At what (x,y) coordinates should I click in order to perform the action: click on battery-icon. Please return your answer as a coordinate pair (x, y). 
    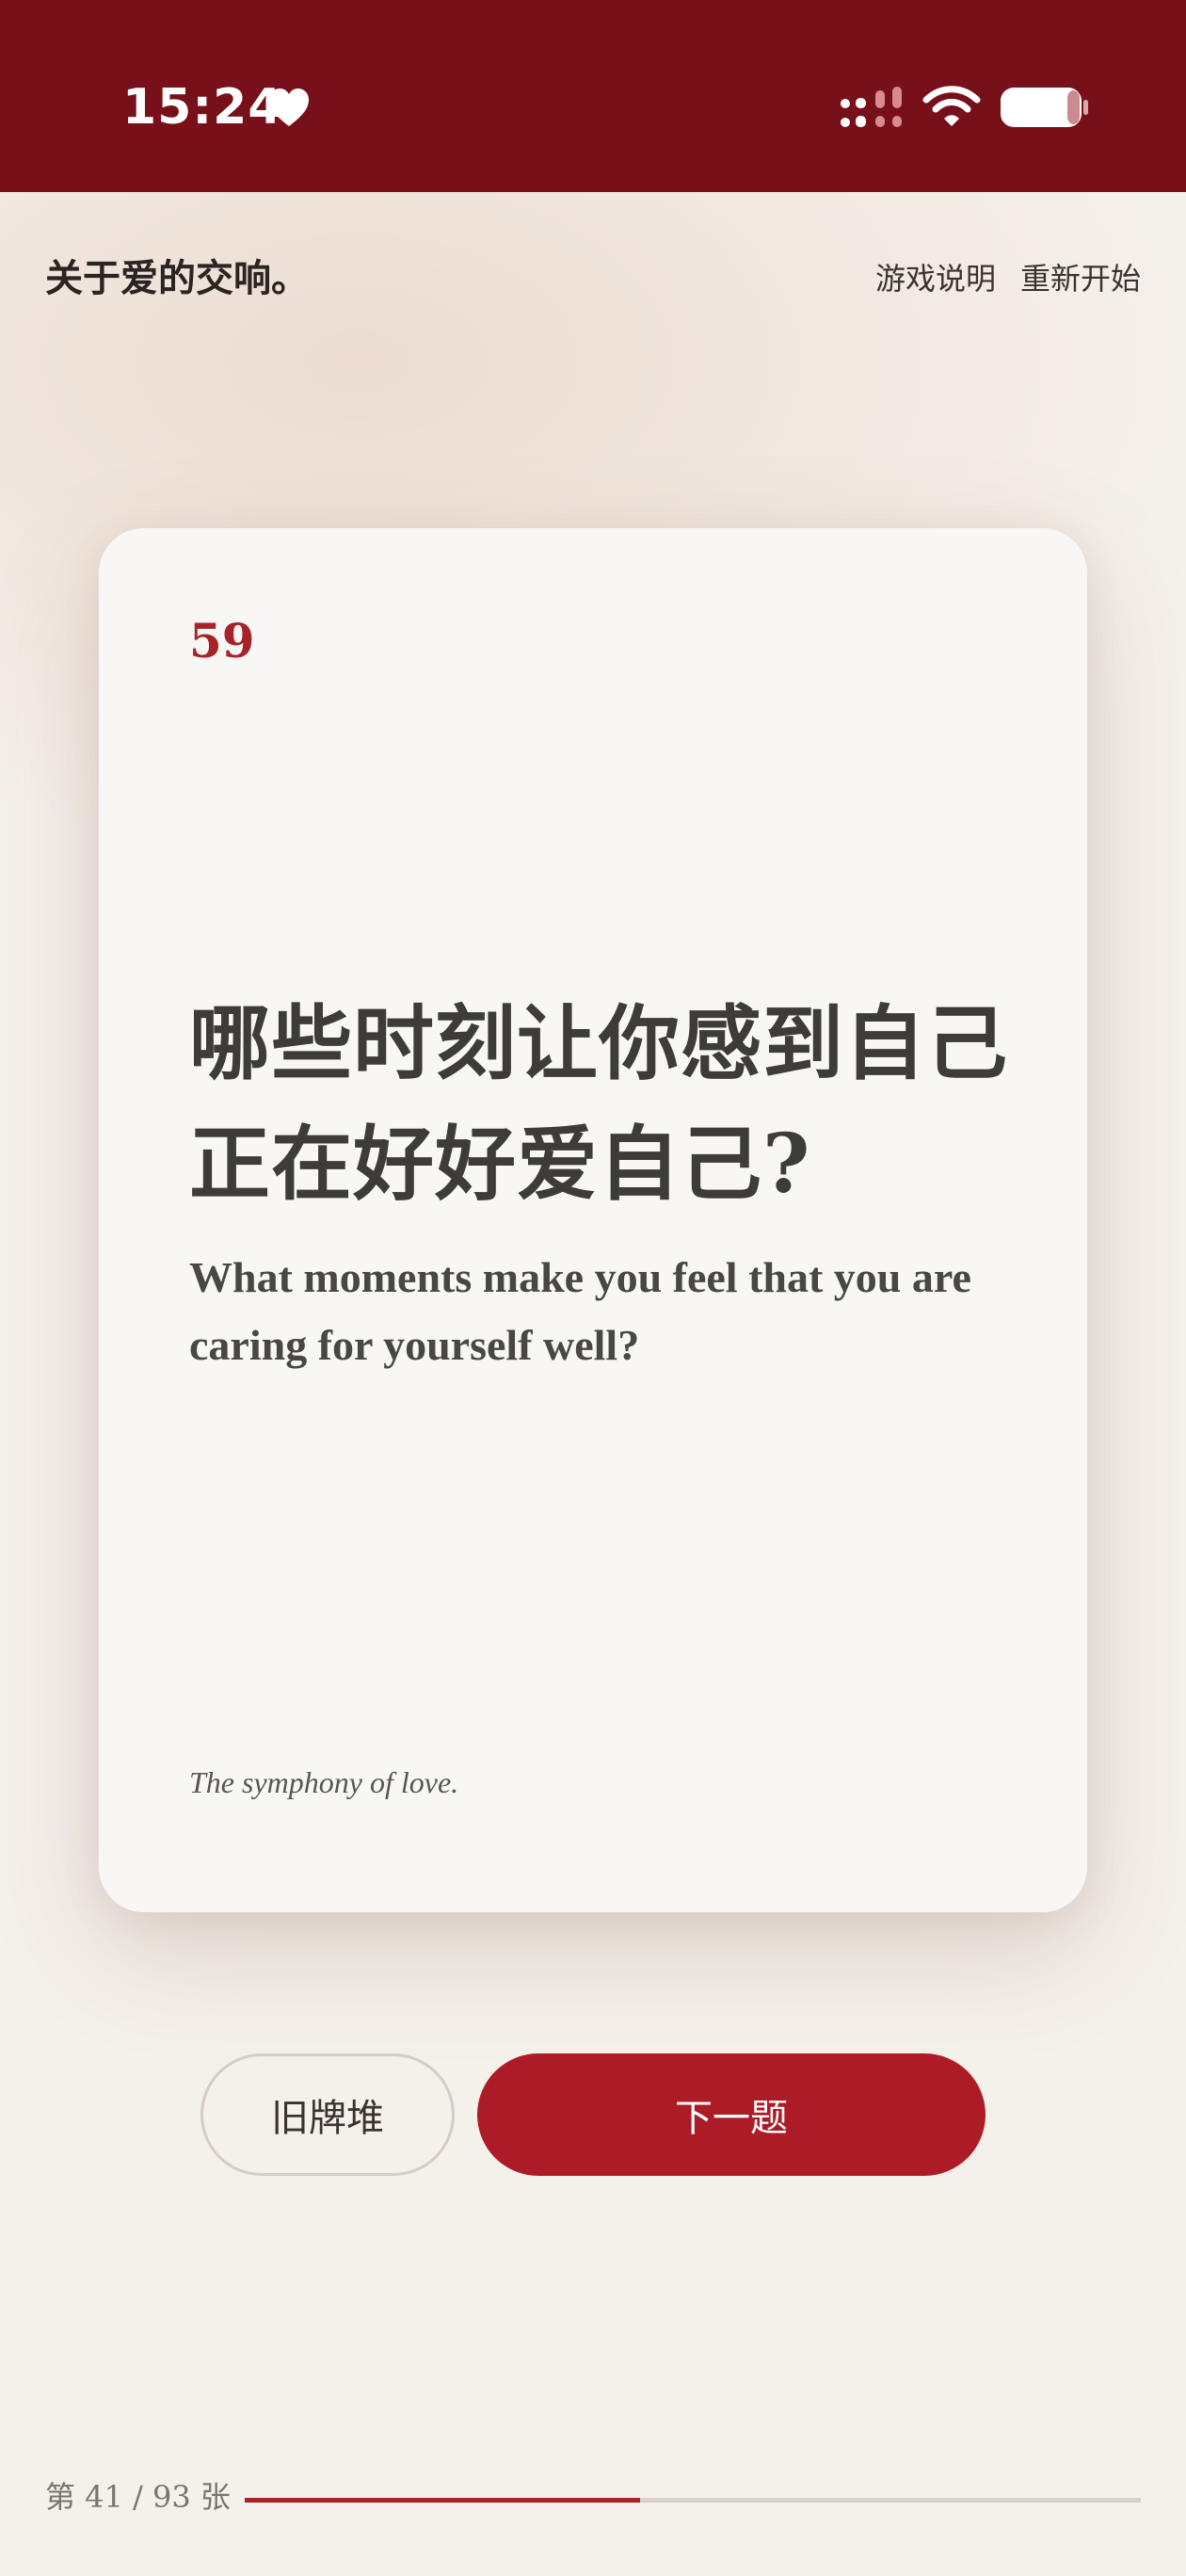
    Looking at the image, I should click on (1044, 107).